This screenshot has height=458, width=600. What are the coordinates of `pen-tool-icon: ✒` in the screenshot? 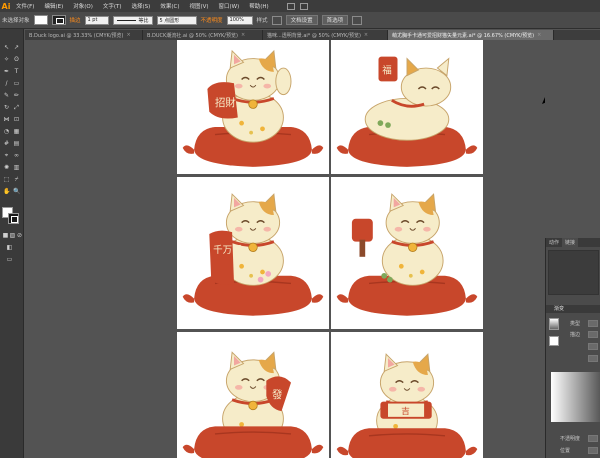 It's located at (6, 72).